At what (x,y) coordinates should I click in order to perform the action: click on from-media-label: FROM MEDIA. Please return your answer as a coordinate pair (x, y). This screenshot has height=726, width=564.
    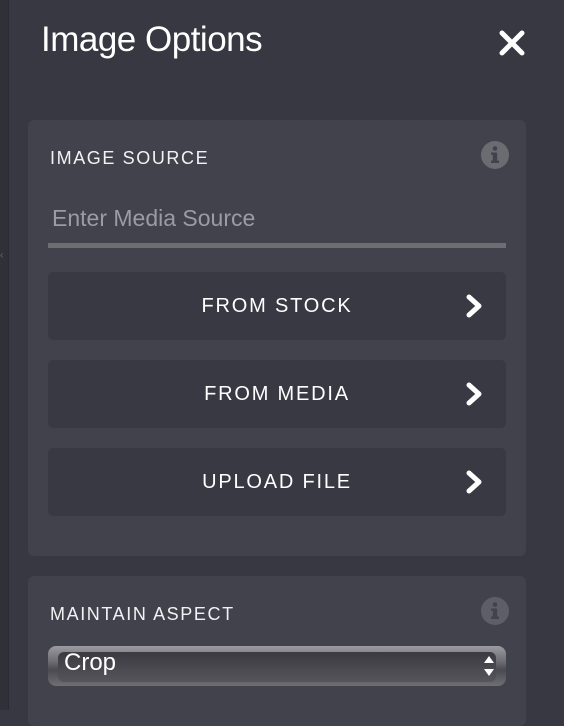
    Looking at the image, I should click on (277, 394).